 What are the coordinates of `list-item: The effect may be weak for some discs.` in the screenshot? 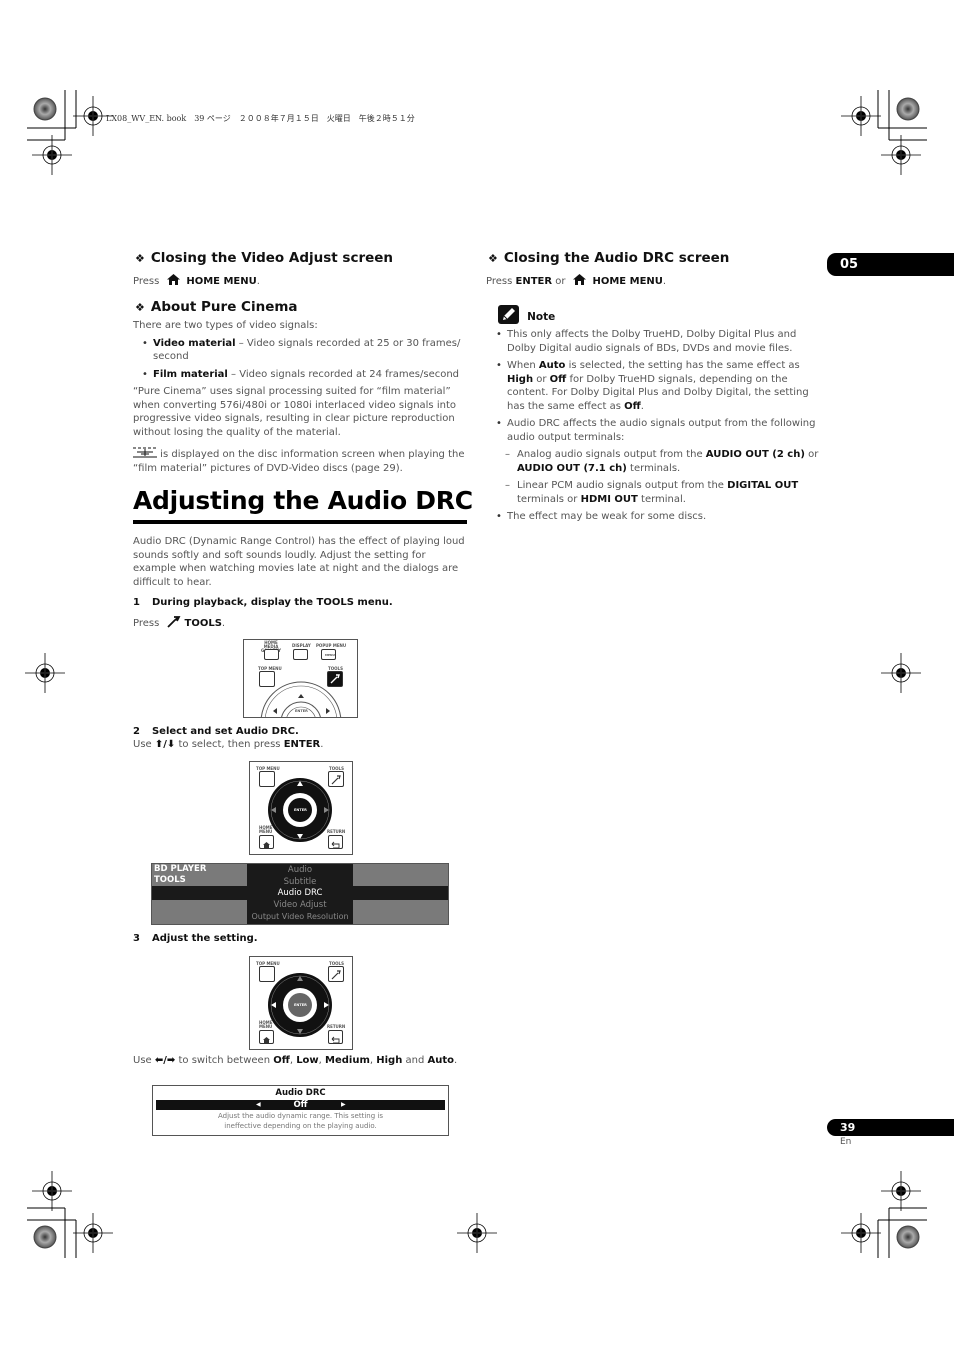 It's located at (657, 517).